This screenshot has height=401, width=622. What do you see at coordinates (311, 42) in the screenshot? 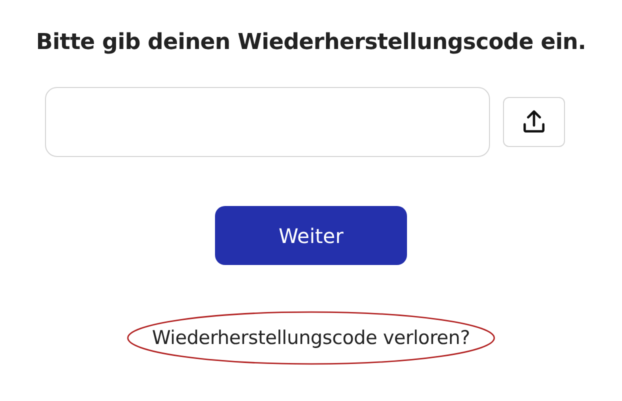
I see `heading: Bitte gib deinen Wiederherstellungscode ein.` at bounding box center [311, 42].